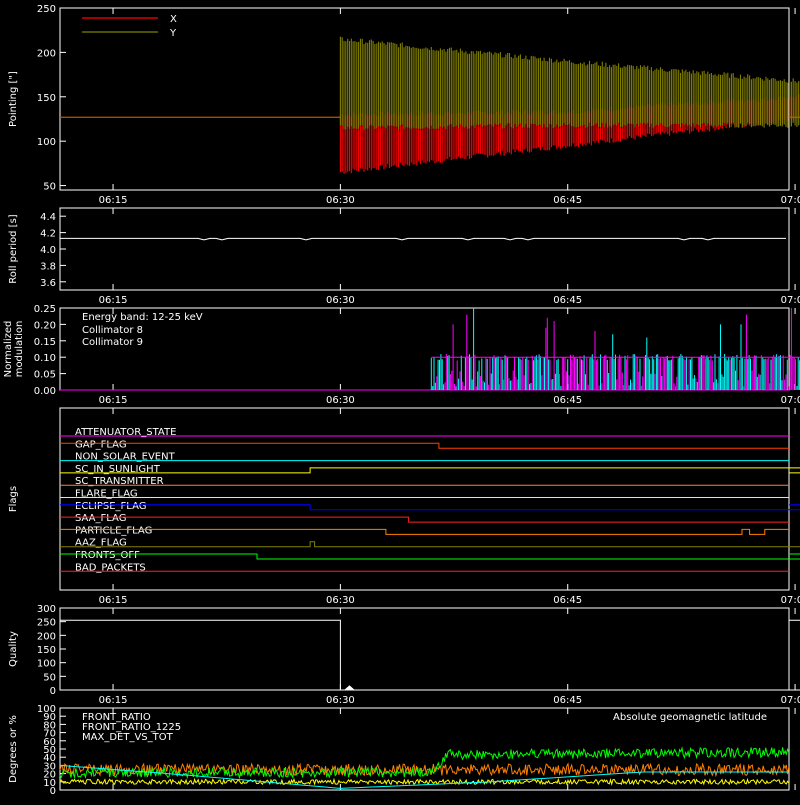 The width and height of the screenshot is (800, 805). Describe the element at coordinates (48, 283) in the screenshot. I see `roll-ytick-label: 3.6` at that location.